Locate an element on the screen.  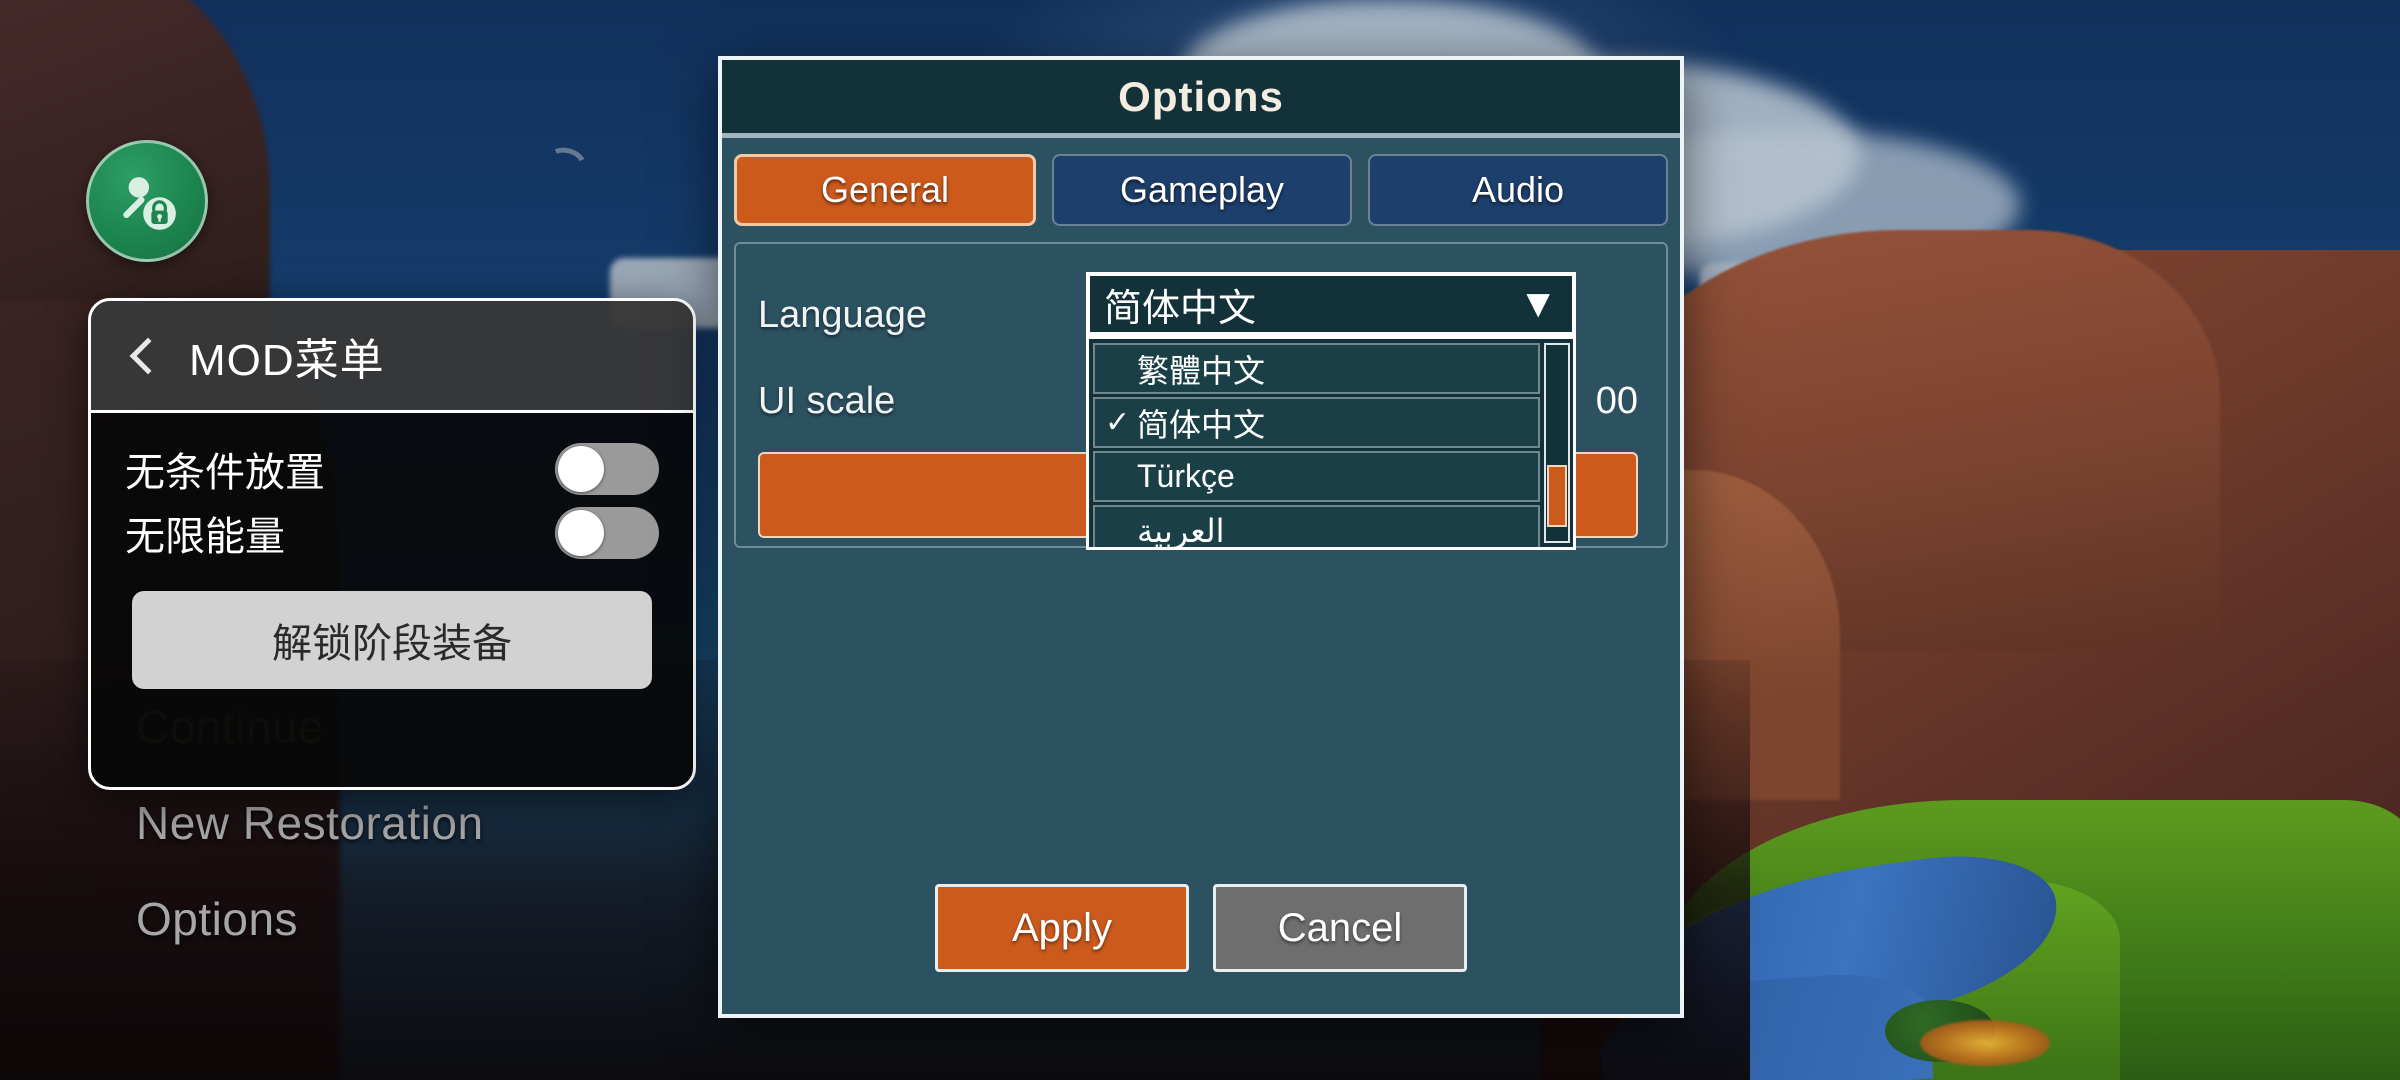
dialog-footer: Apply Cancel is located at coordinates (1201, 928).